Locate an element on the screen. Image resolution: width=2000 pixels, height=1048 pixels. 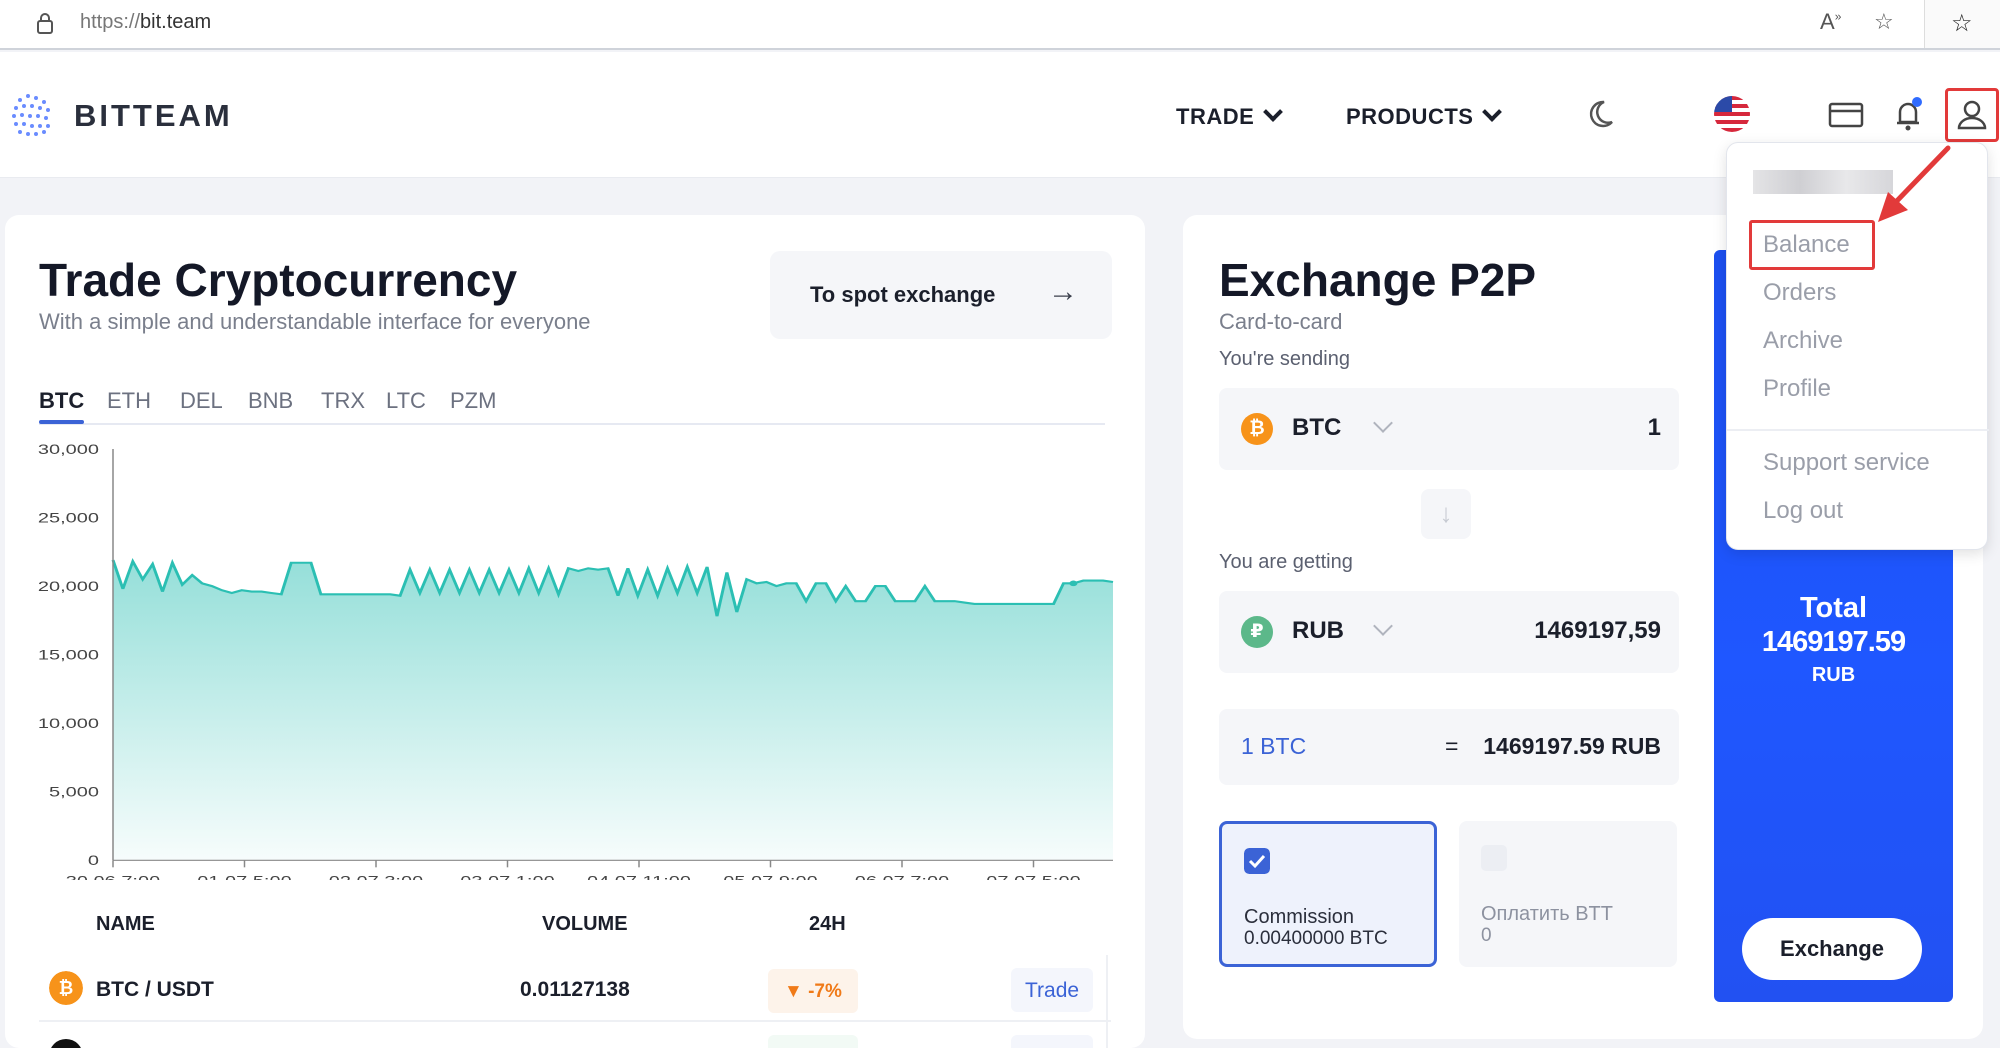
y-tick-label: 20,000 is located at coordinates (68, 586).